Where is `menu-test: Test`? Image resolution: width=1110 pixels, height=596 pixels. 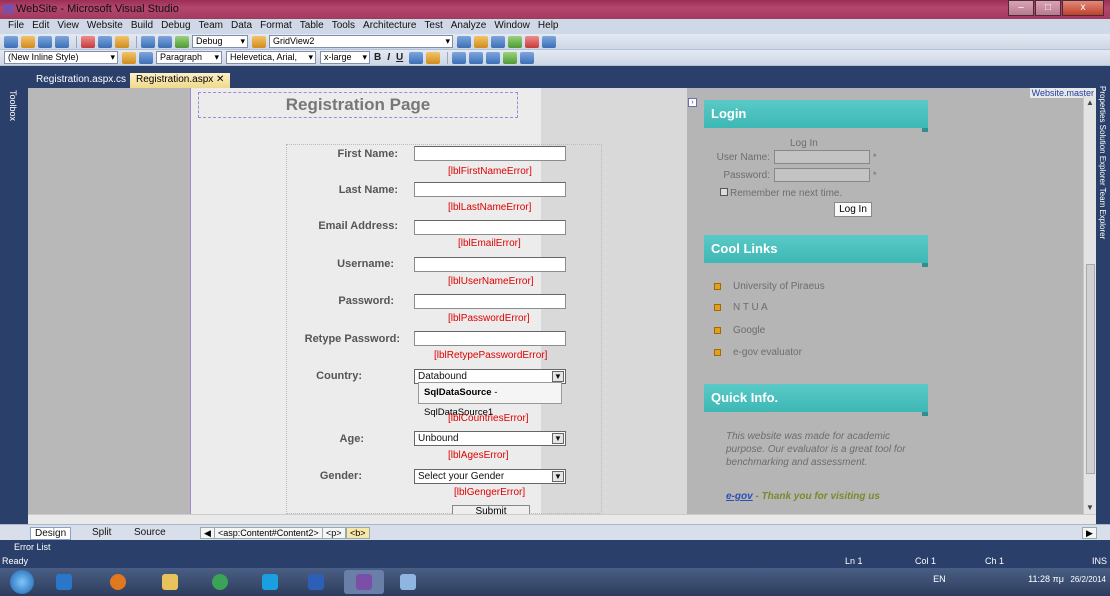
menu-test: Test is located at coordinates (433, 26).